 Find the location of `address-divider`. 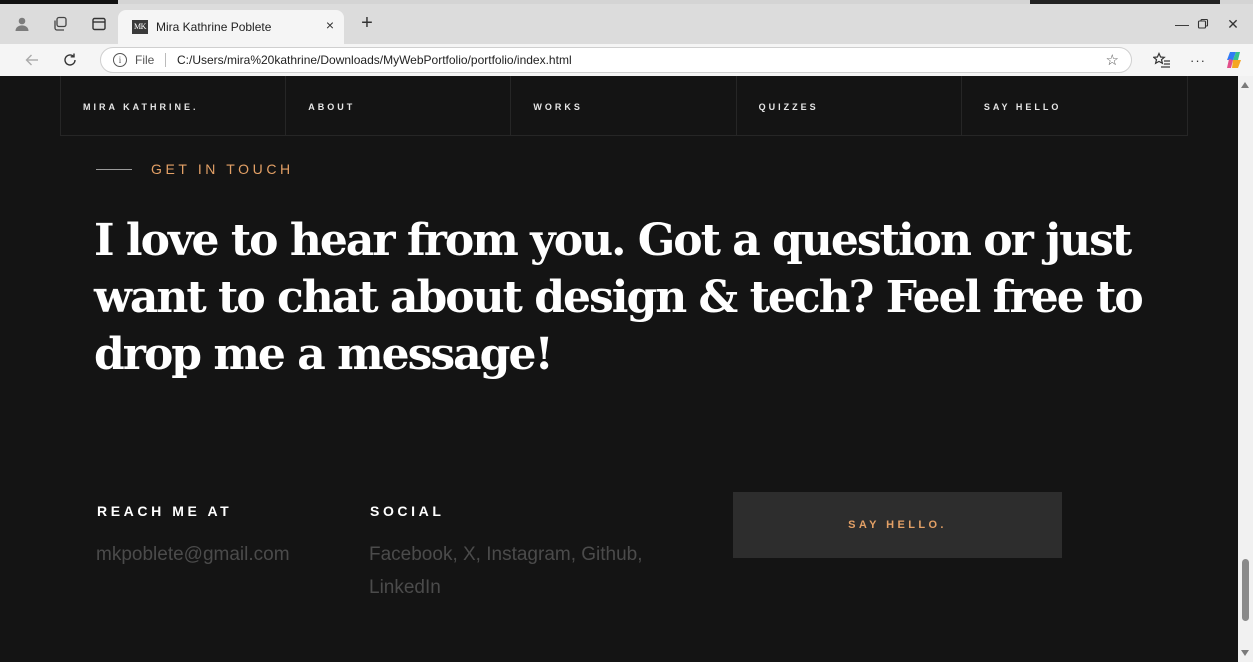

address-divider is located at coordinates (165, 60).